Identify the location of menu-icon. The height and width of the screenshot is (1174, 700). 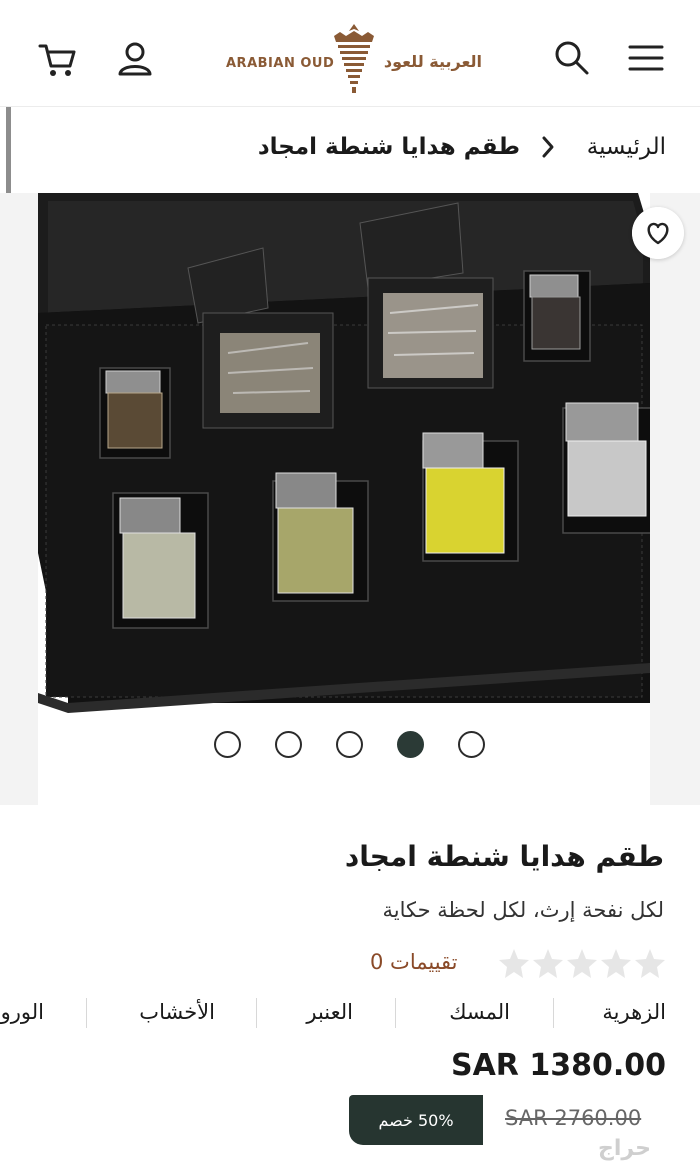
(646, 58).